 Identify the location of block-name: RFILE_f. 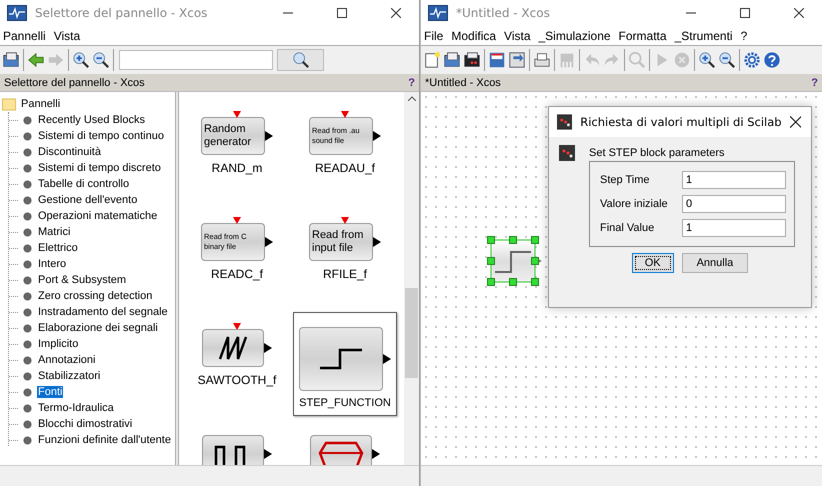
(344, 274).